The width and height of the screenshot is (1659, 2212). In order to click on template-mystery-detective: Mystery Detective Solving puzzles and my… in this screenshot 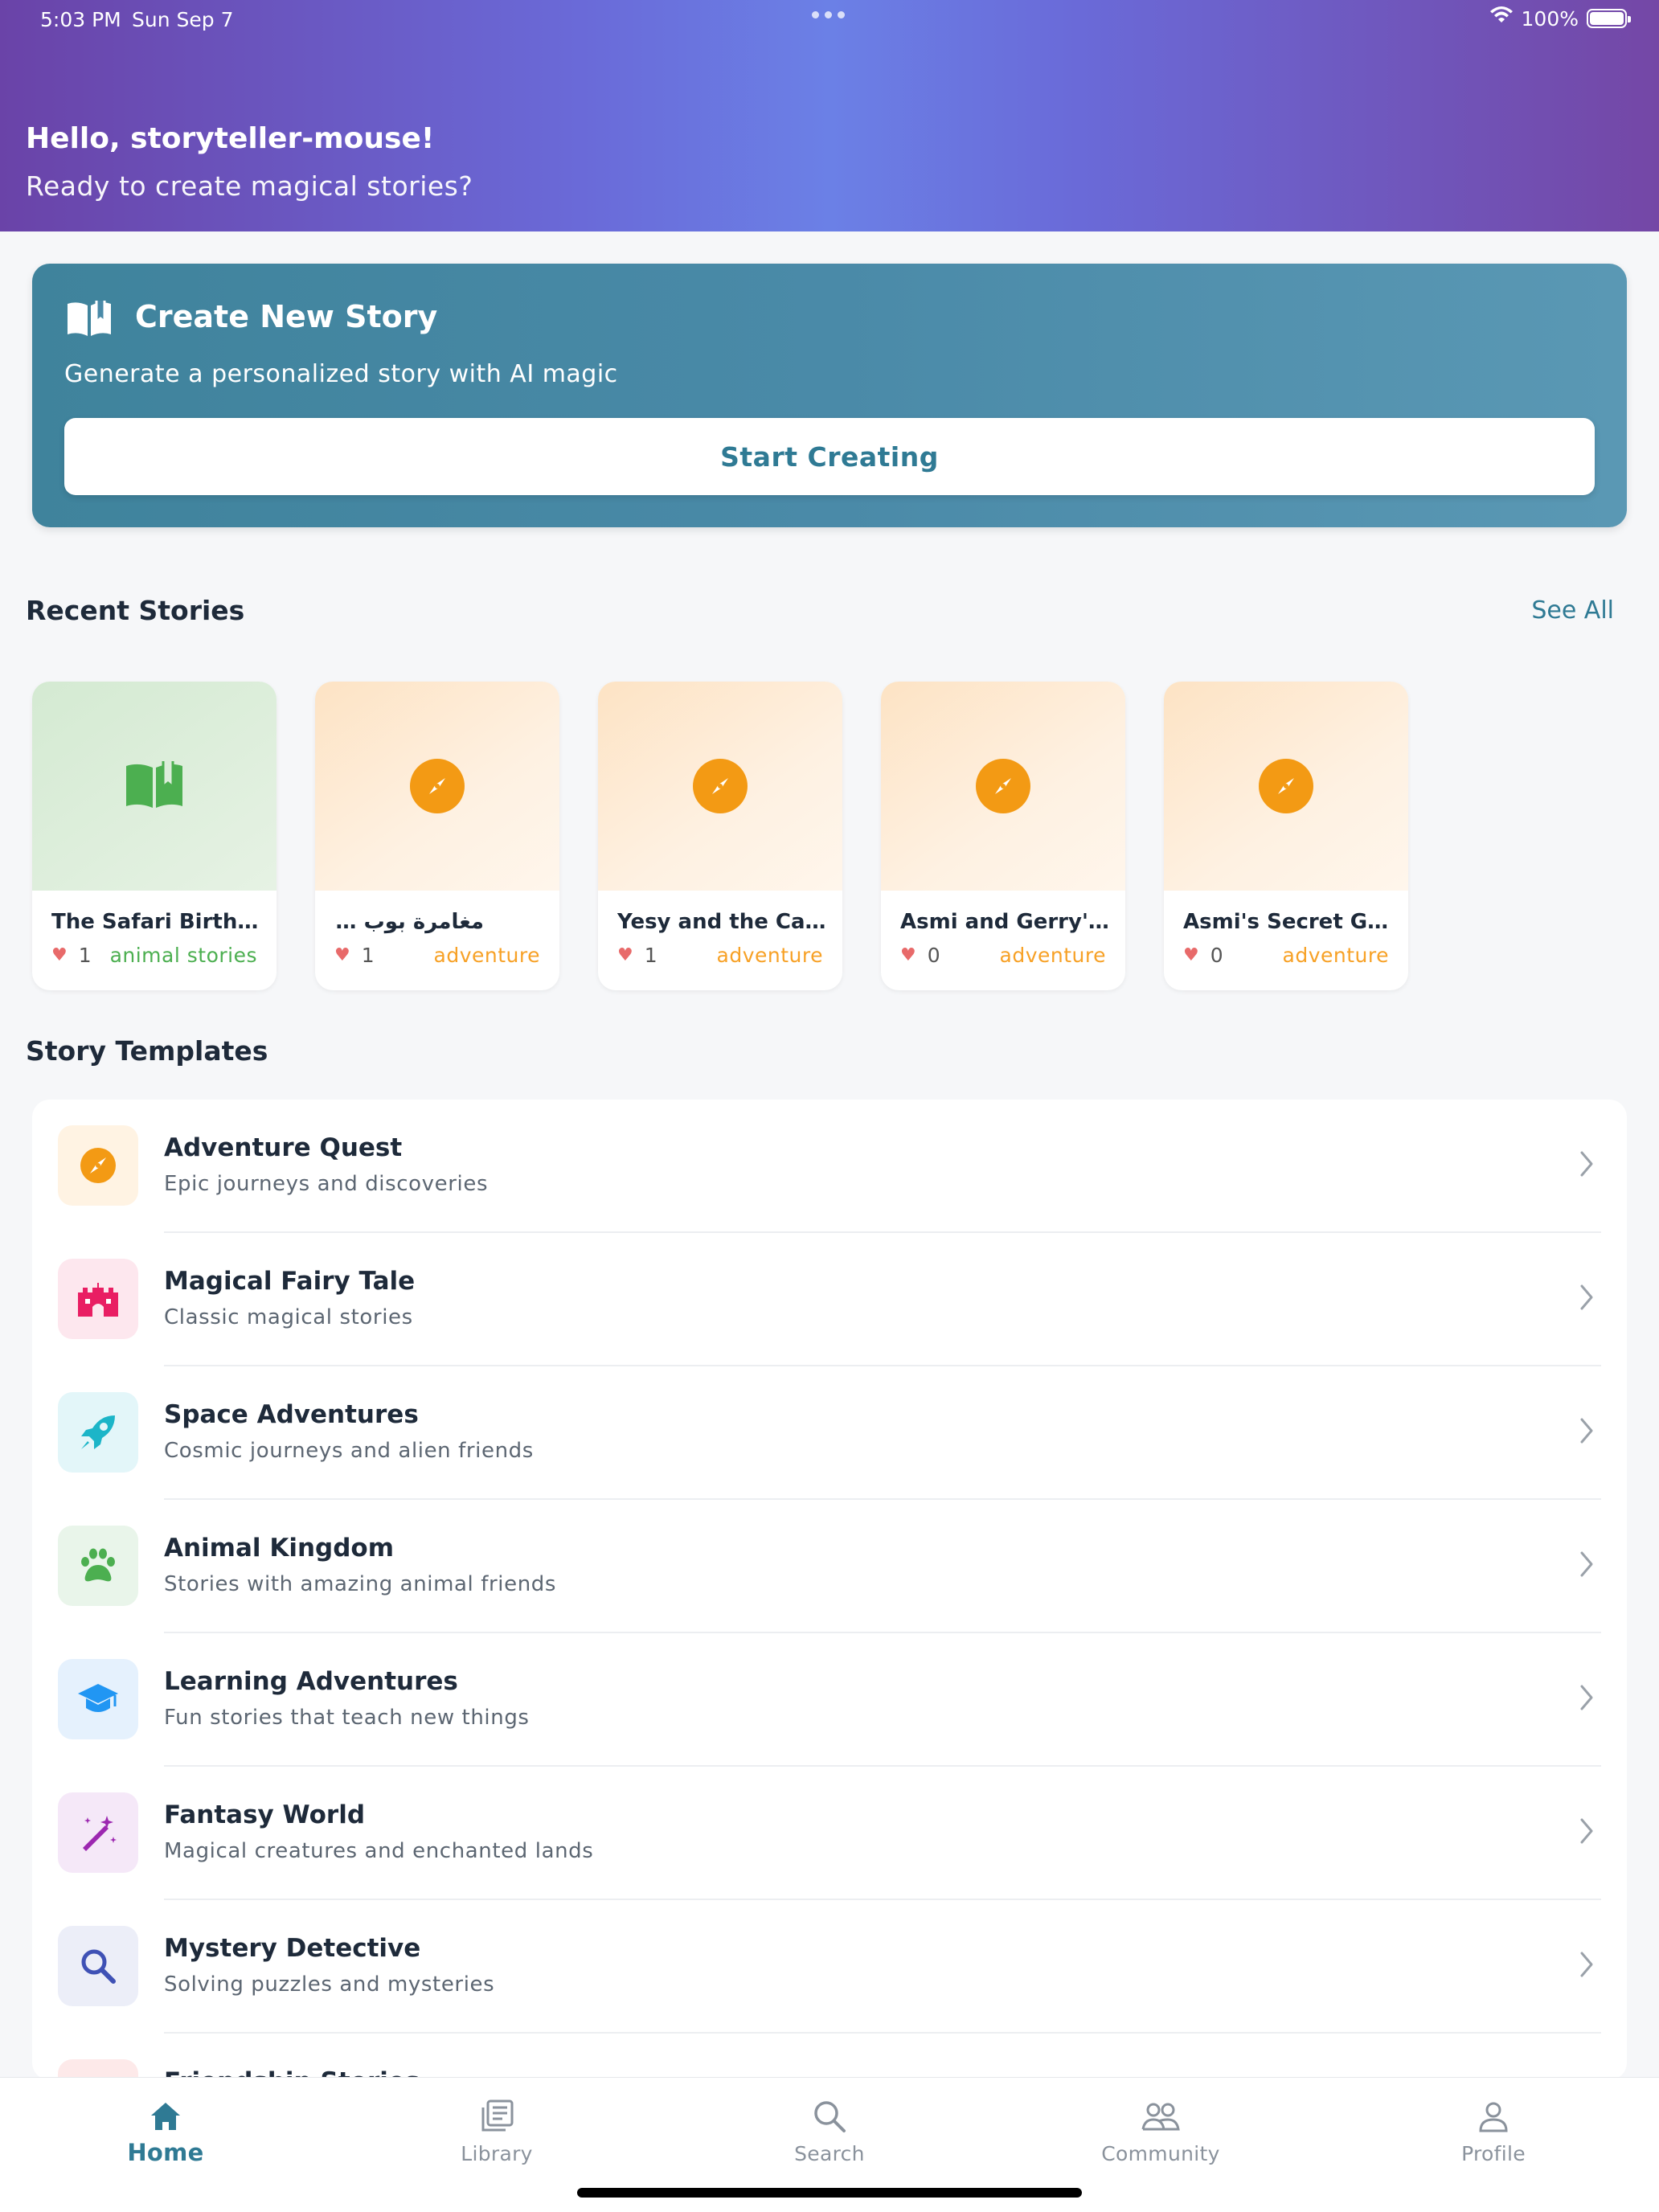, I will do `click(829, 1967)`.